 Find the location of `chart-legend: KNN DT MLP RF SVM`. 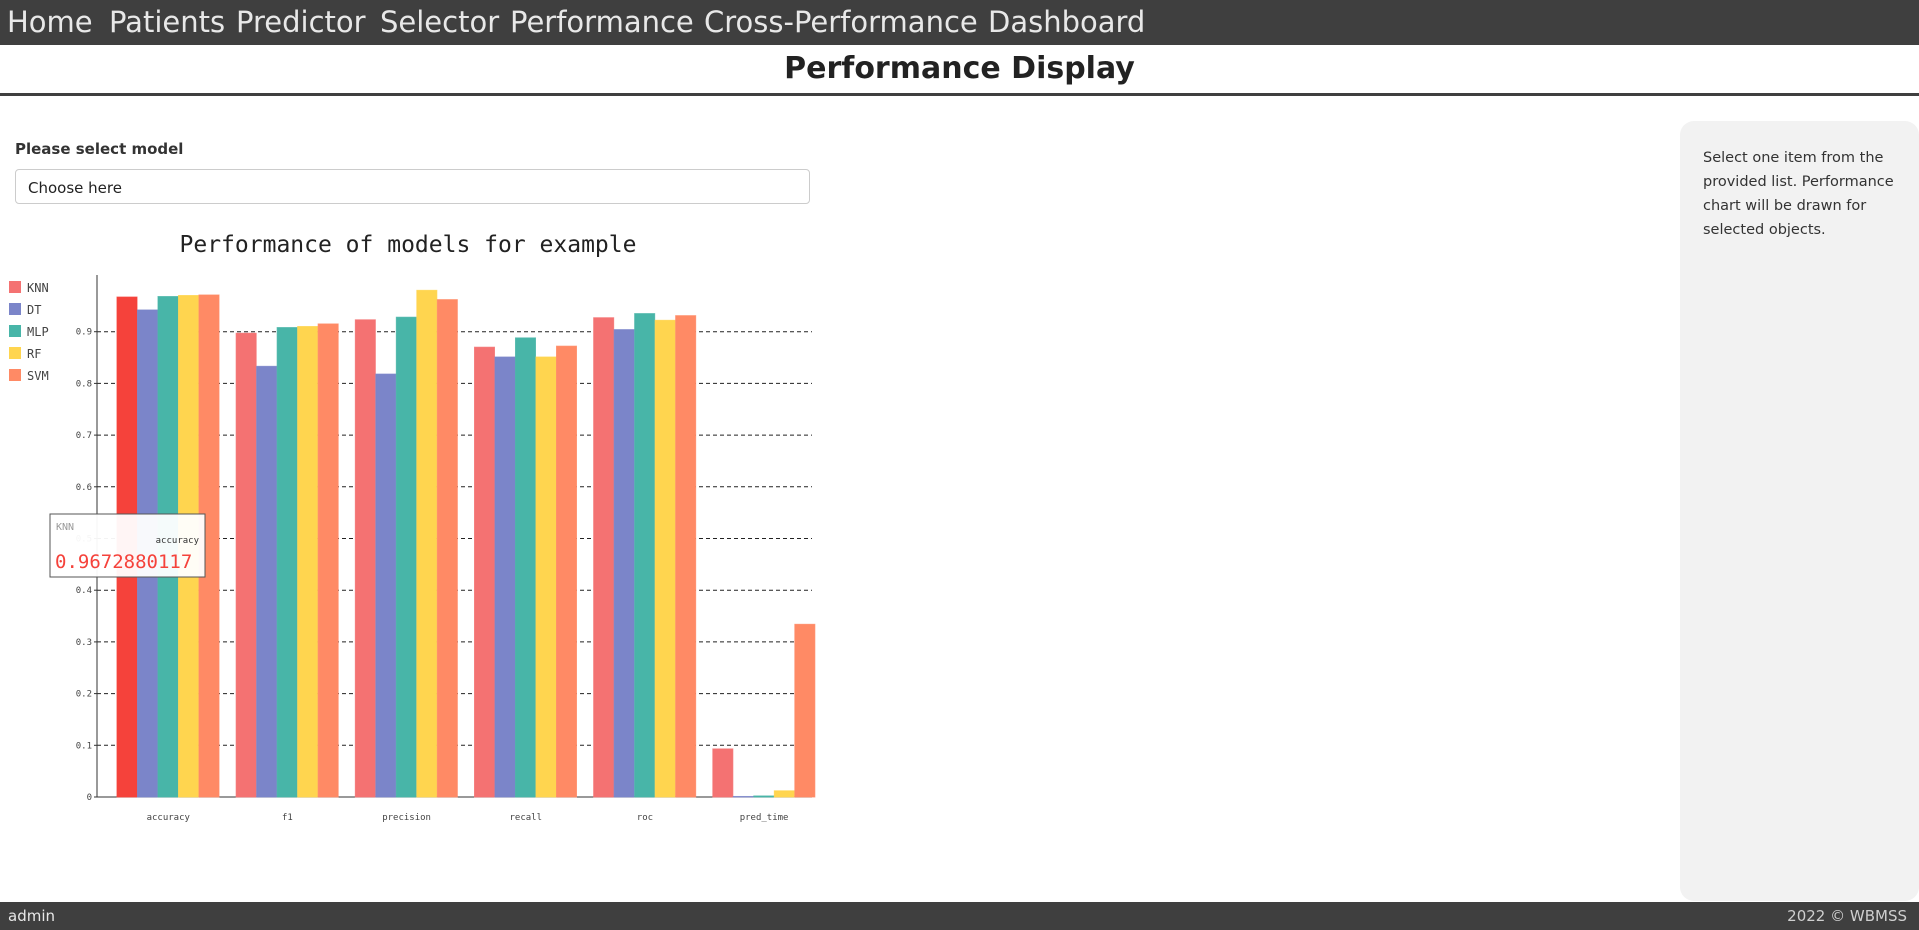

chart-legend: KNN DT MLP RF SVM is located at coordinates (29, 332).